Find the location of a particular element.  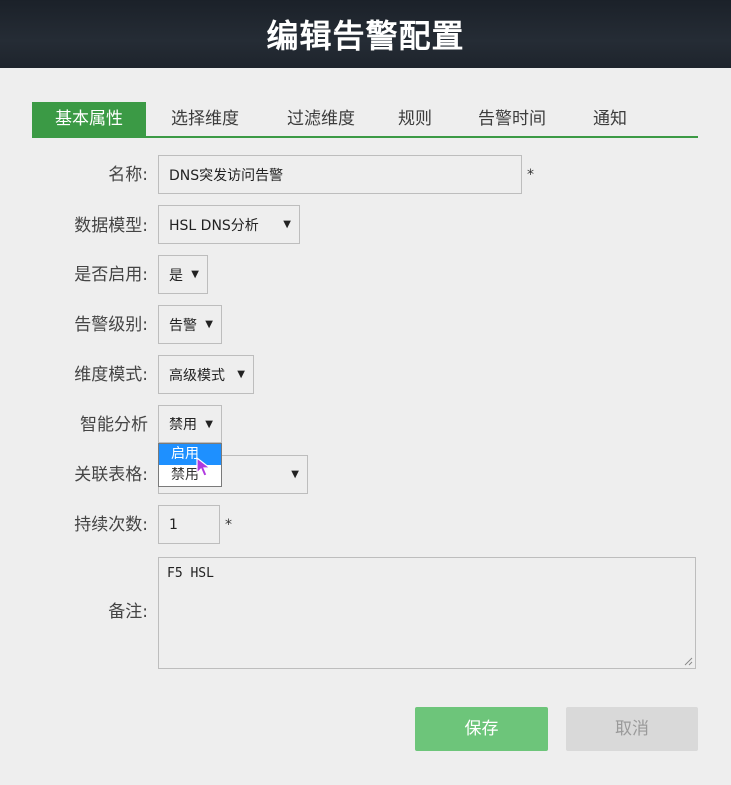

data-model-select: HSL DNS分析 ▼ is located at coordinates (229, 224).